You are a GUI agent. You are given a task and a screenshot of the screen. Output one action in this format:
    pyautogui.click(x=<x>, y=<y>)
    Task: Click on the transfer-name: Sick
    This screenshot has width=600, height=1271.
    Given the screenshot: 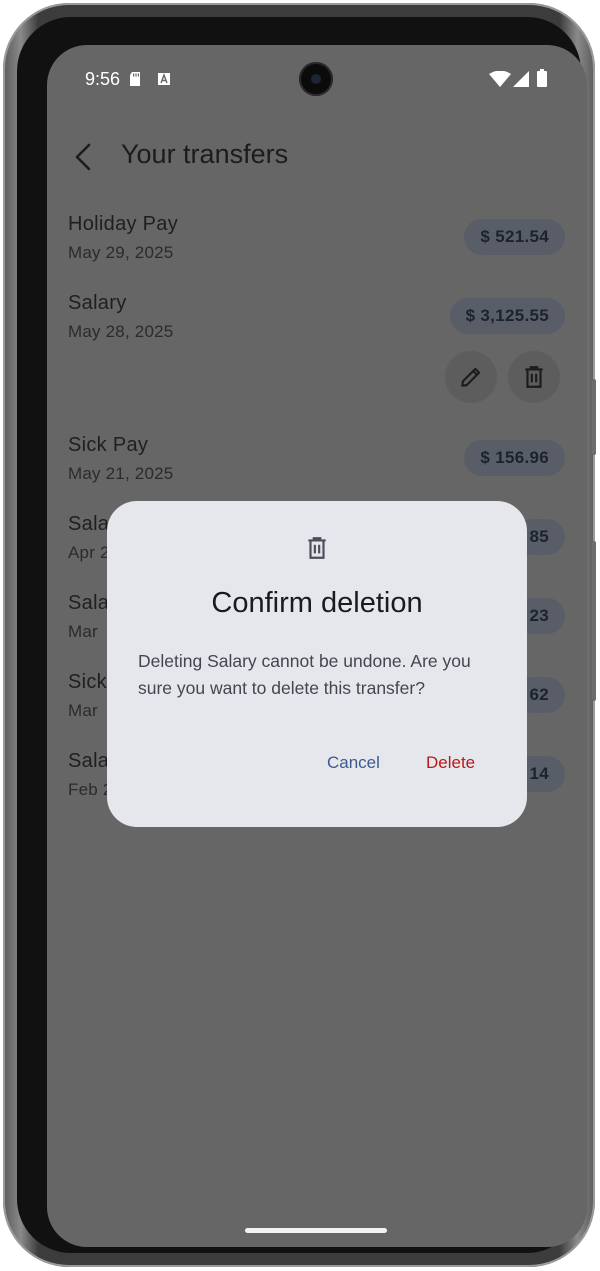 What is the action you would take?
    pyautogui.click(x=87, y=682)
    